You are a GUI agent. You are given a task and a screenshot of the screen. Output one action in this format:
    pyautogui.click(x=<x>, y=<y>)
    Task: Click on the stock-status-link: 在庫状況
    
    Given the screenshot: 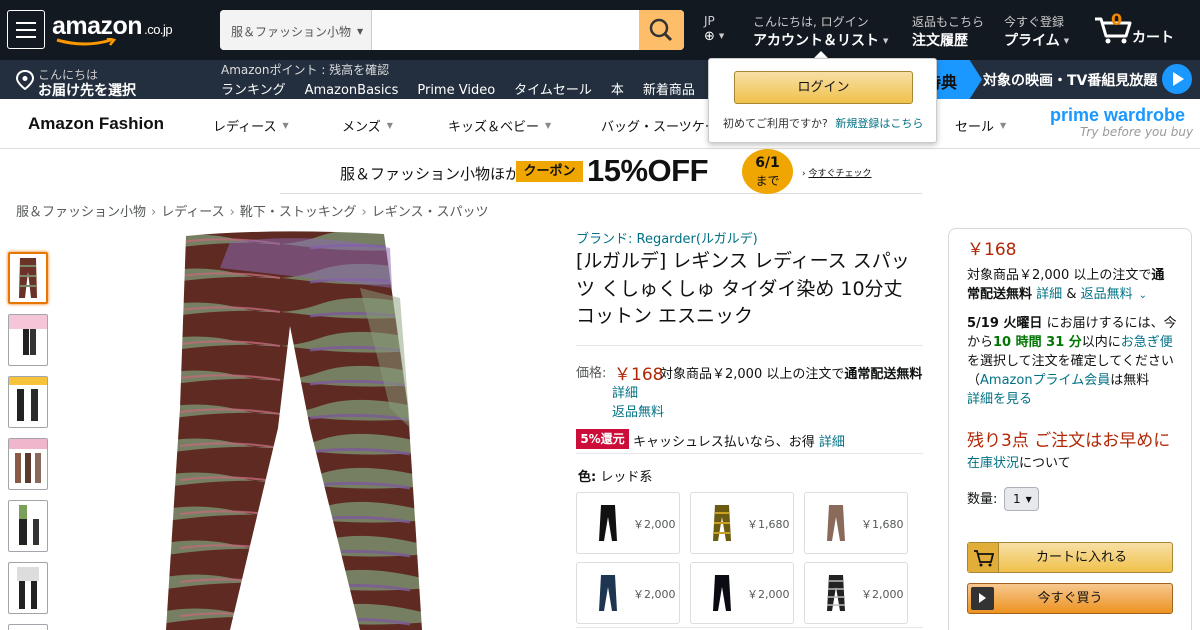 What is the action you would take?
    pyautogui.click(x=993, y=463)
    